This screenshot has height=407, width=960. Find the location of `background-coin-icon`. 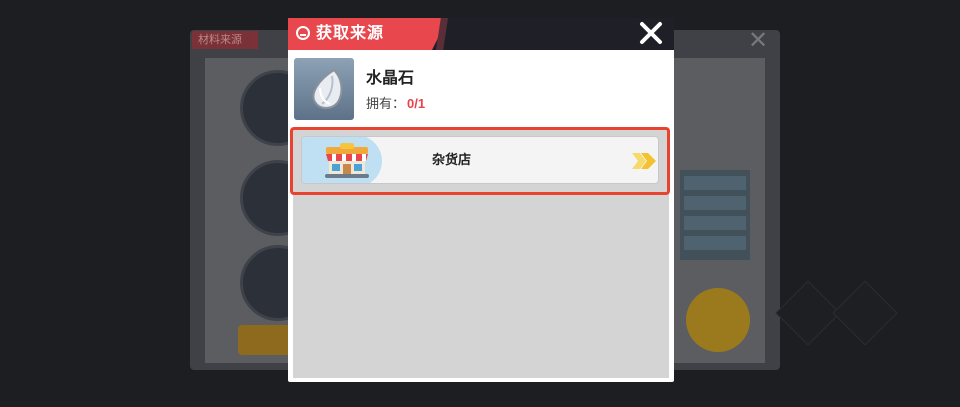

background-coin-icon is located at coordinates (718, 320).